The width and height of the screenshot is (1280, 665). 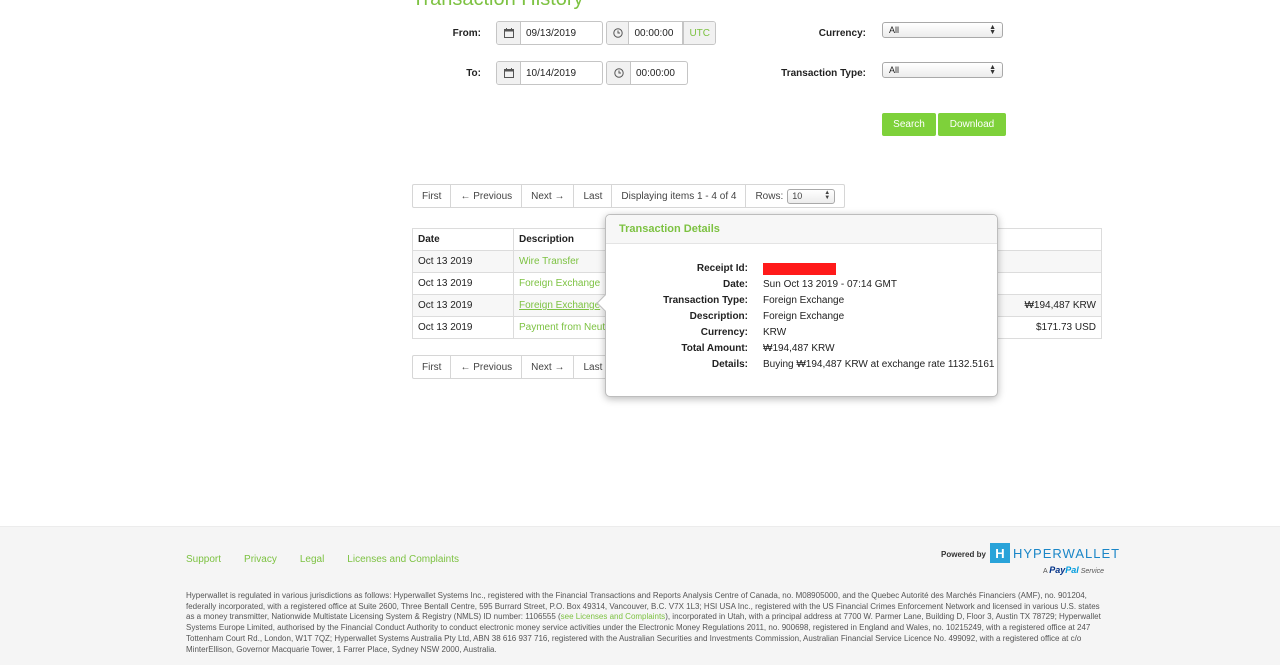 I want to click on paypal-wordmark: PayPal, so click(x=1064, y=570).